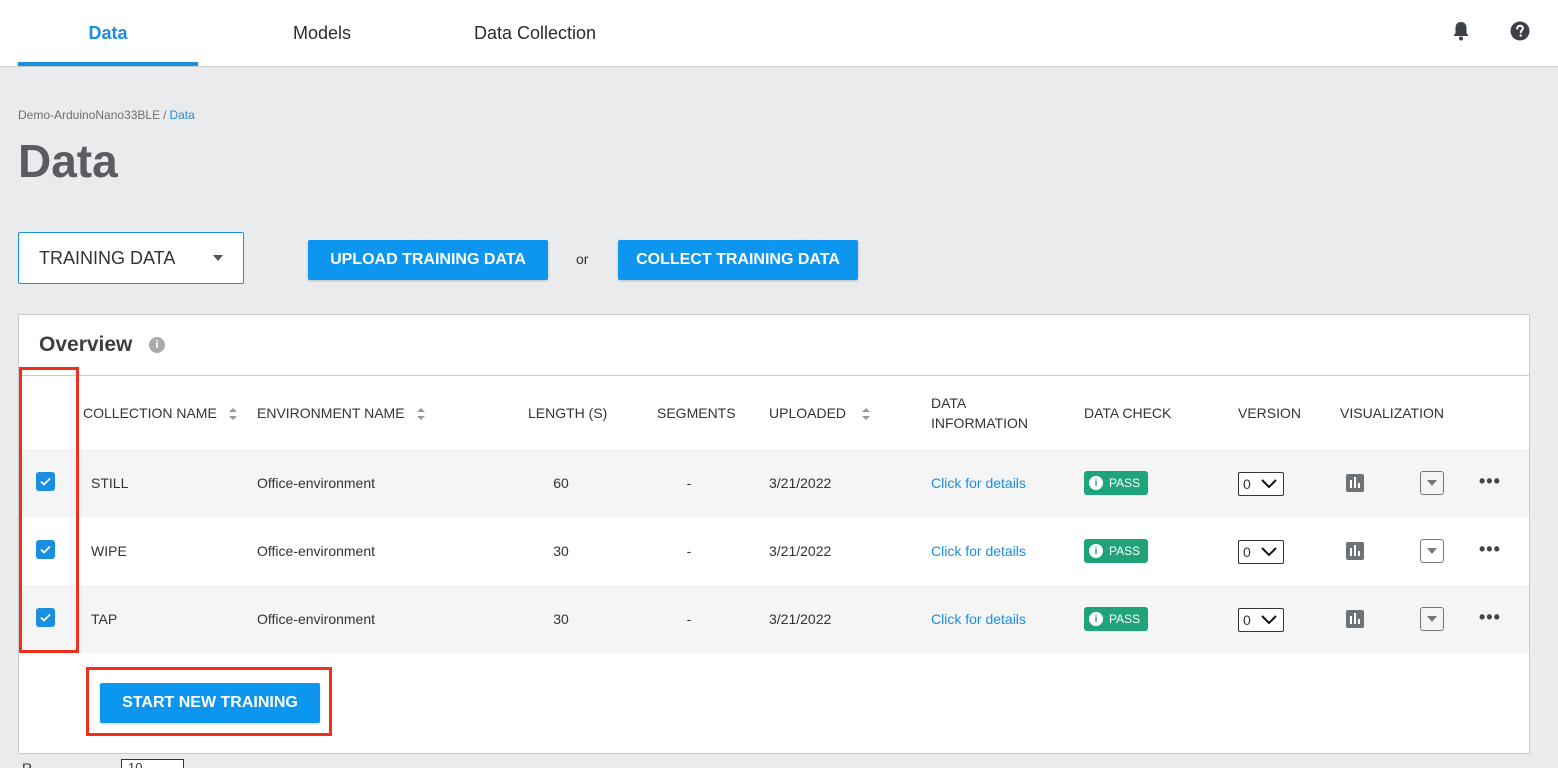 The image size is (1558, 768). What do you see at coordinates (779, 33) in the screenshot?
I see `top-navigation: Data Models Data Collection` at bounding box center [779, 33].